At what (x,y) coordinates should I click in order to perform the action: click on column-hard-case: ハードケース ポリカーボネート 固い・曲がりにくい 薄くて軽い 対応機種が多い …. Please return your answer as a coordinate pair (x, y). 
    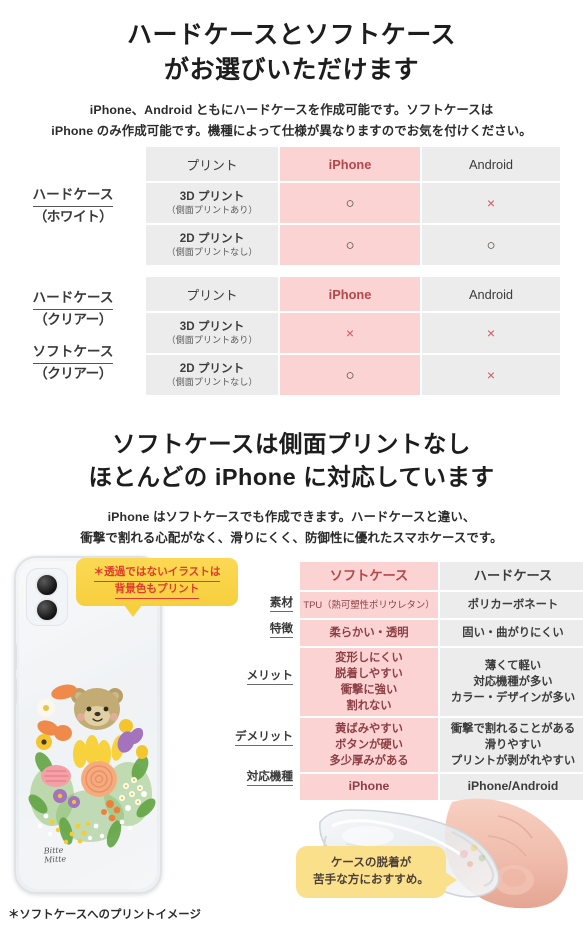
    Looking at the image, I should click on (511, 682).